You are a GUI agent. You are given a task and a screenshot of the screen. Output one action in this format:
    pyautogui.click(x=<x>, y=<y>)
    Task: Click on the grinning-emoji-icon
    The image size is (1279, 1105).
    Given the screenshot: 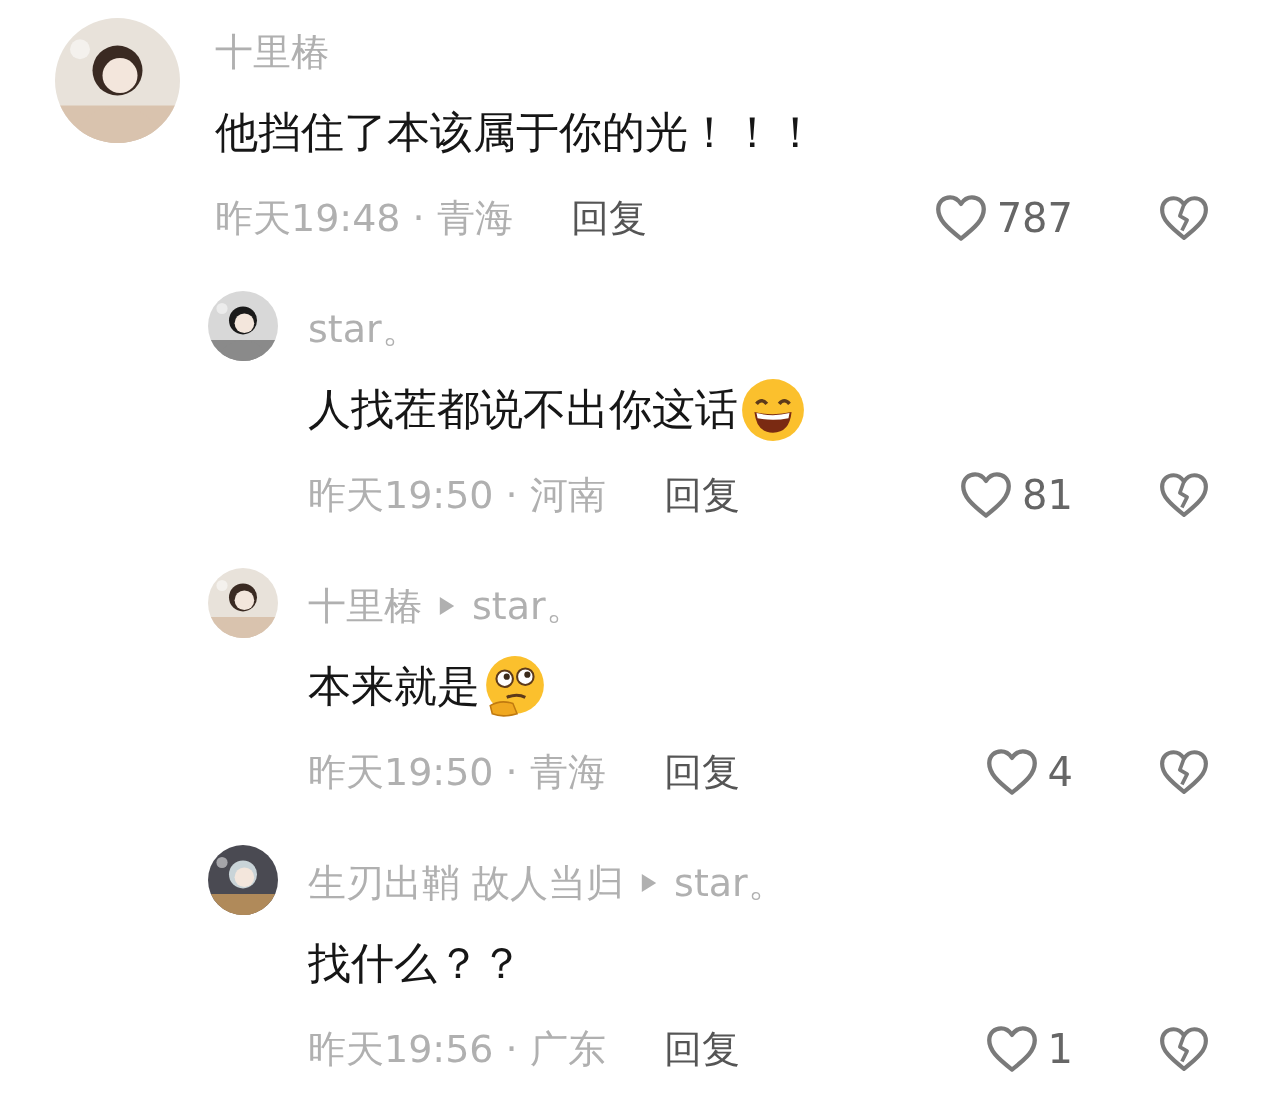 What is the action you would take?
    pyautogui.click(x=773, y=410)
    